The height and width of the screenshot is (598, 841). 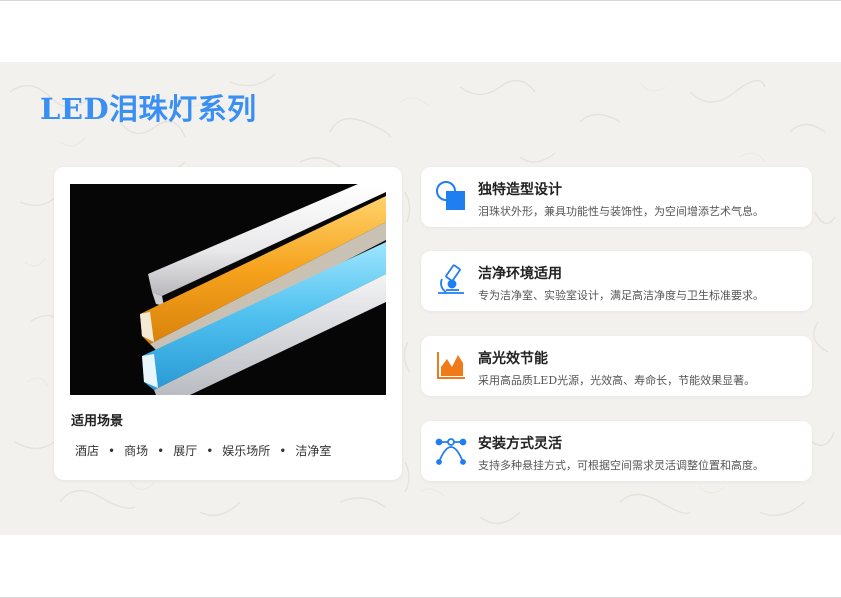 I want to click on microscope-icon, so click(x=451, y=280).